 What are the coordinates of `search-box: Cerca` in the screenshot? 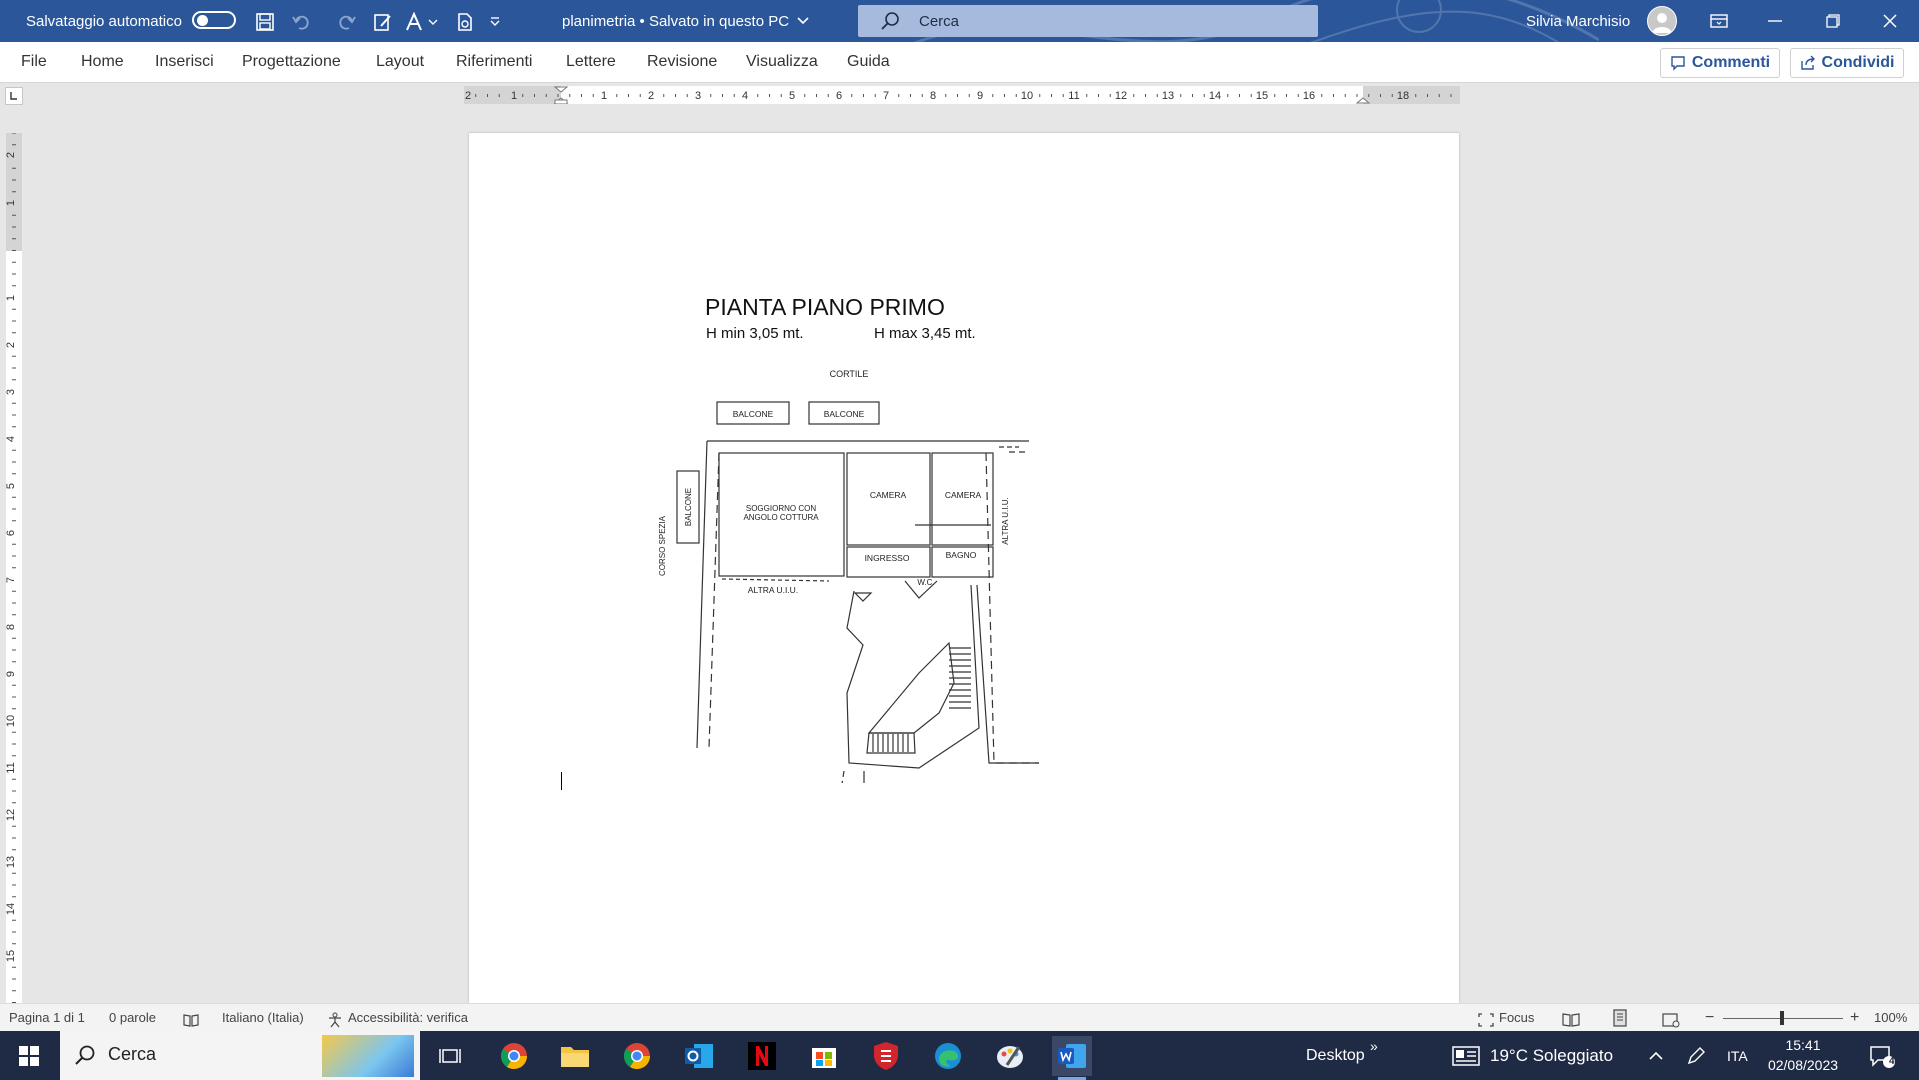 It's located at (1088, 21).